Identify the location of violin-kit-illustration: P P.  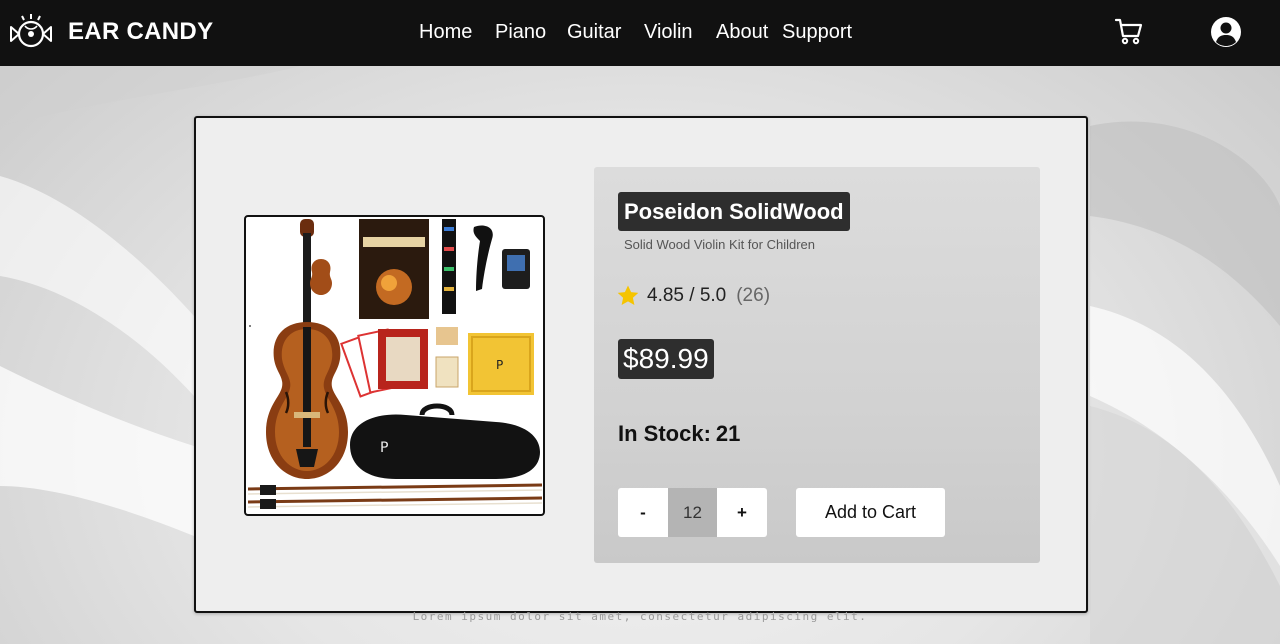
(395, 364).